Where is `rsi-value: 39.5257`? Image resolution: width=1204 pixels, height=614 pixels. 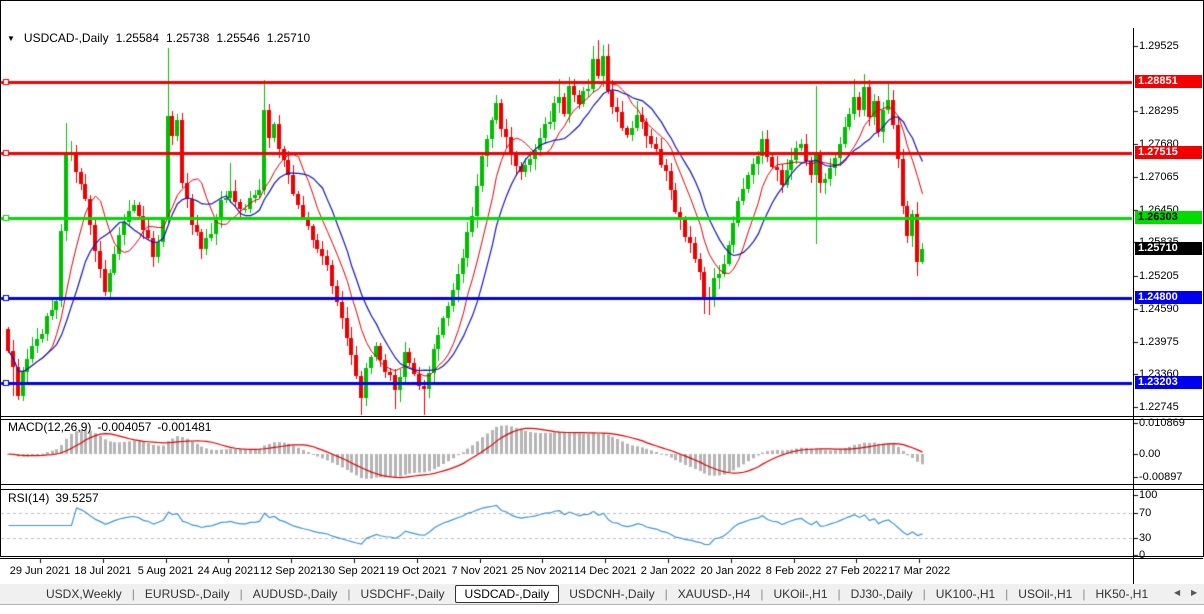
rsi-value: 39.5257 is located at coordinates (77, 498).